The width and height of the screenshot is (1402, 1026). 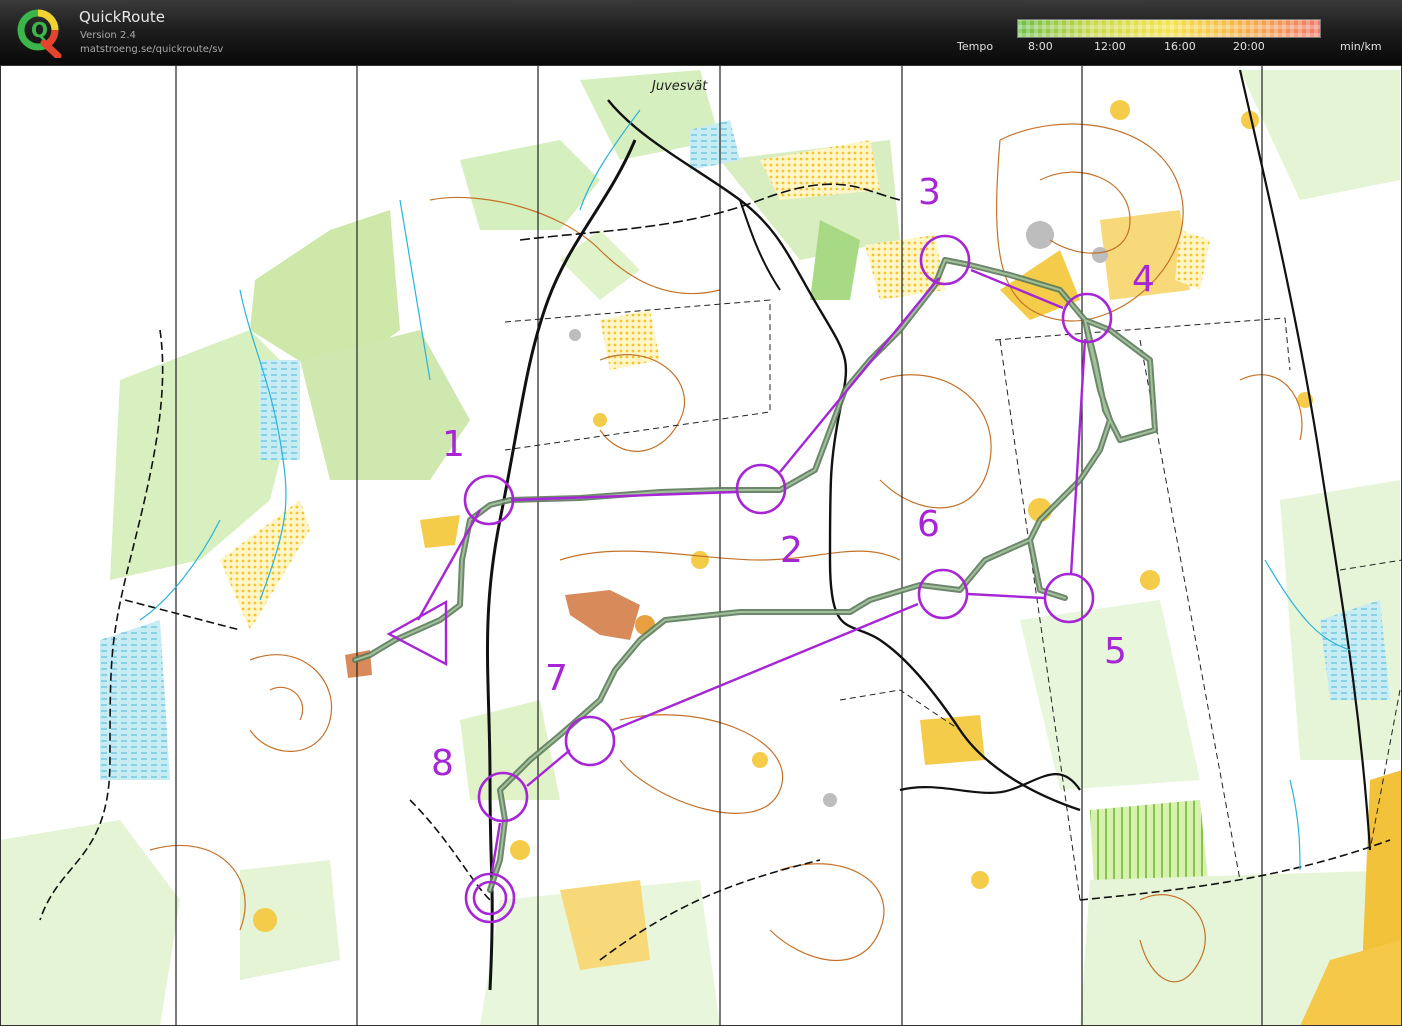 What do you see at coordinates (1180, 46) in the screenshot?
I see `legend-tick: 16:00` at bounding box center [1180, 46].